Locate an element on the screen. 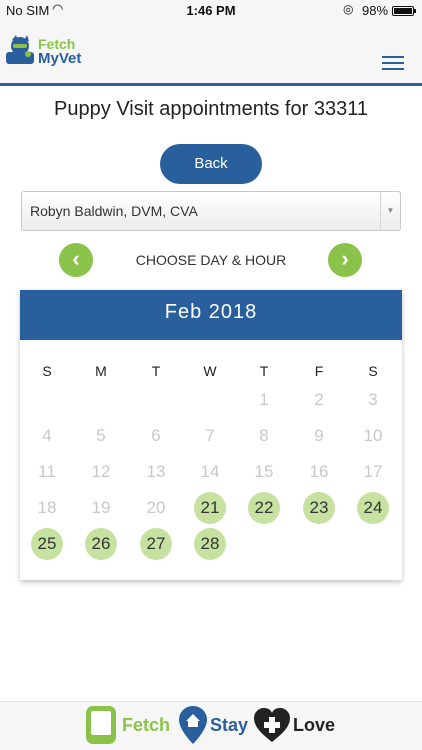 Image resolution: width=422 pixels, height=750 pixels. logo-text-myvet: MyVet is located at coordinates (60, 58).